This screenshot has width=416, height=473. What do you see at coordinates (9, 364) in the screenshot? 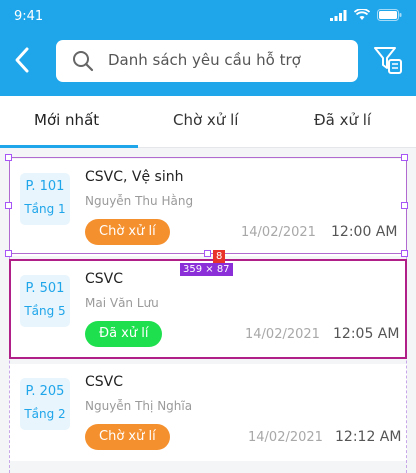
I see `guide-line-left` at bounding box center [9, 364].